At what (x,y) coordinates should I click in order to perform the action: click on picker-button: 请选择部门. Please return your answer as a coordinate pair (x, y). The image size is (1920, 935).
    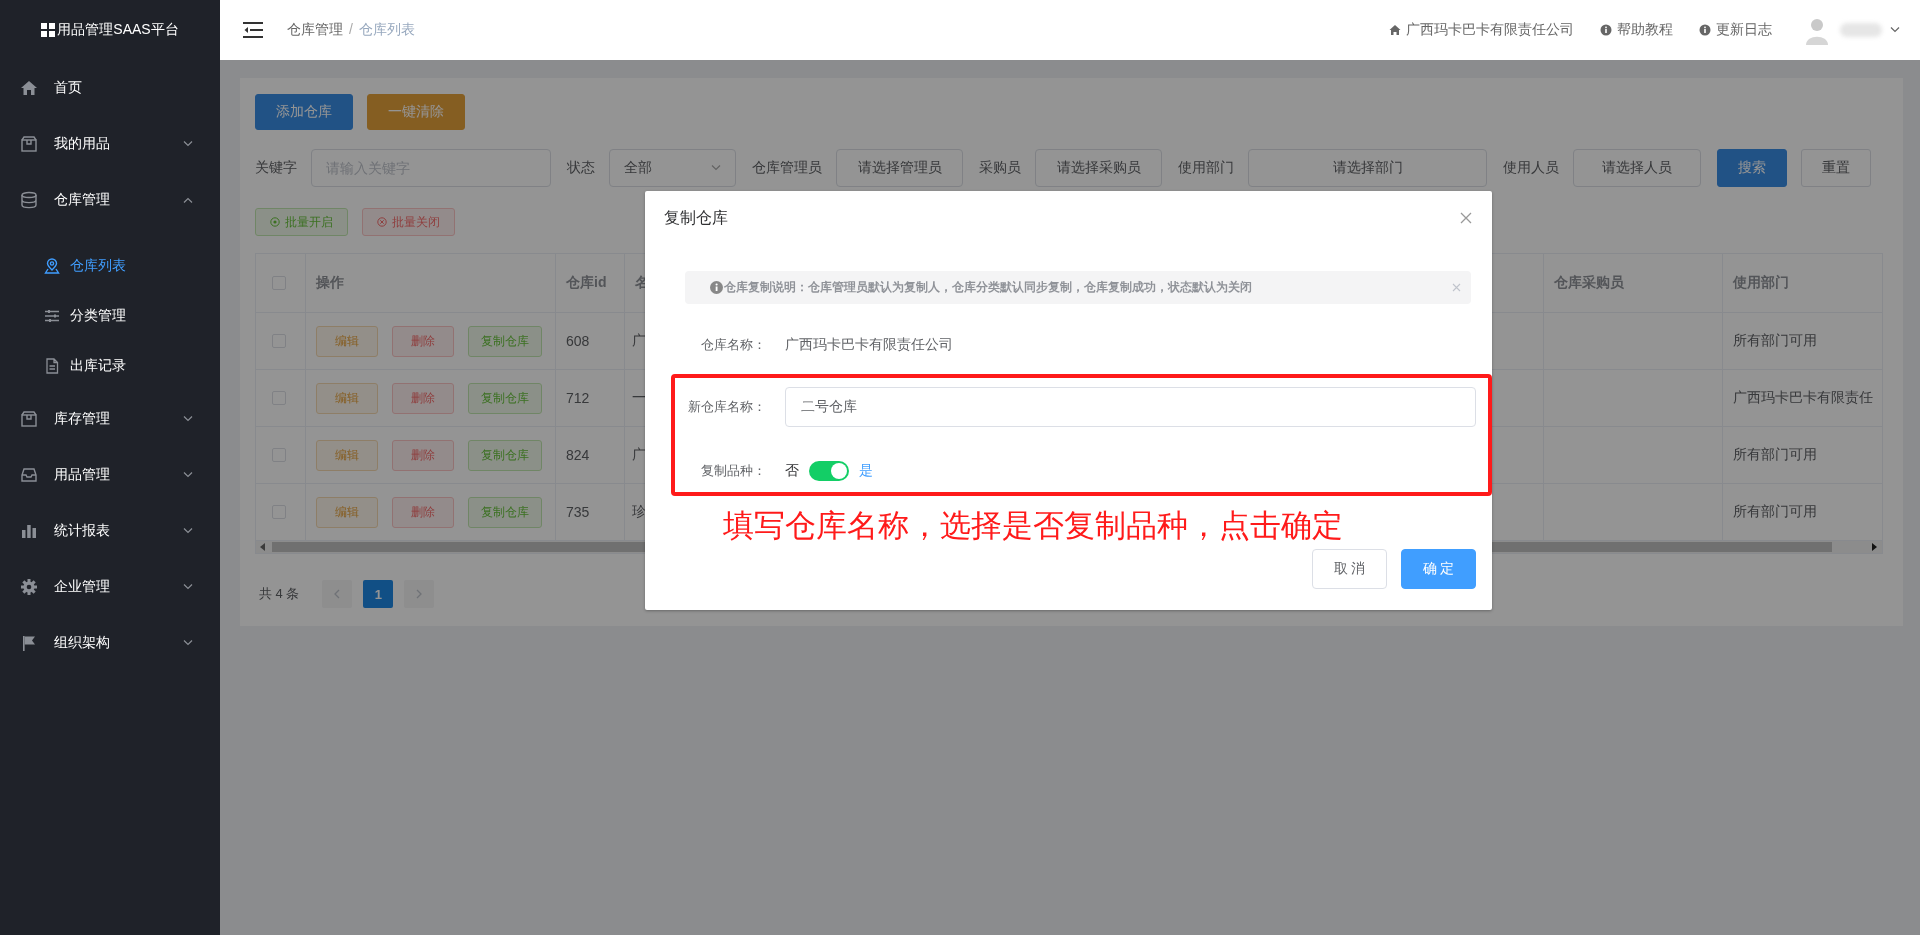
    Looking at the image, I should click on (1367, 168).